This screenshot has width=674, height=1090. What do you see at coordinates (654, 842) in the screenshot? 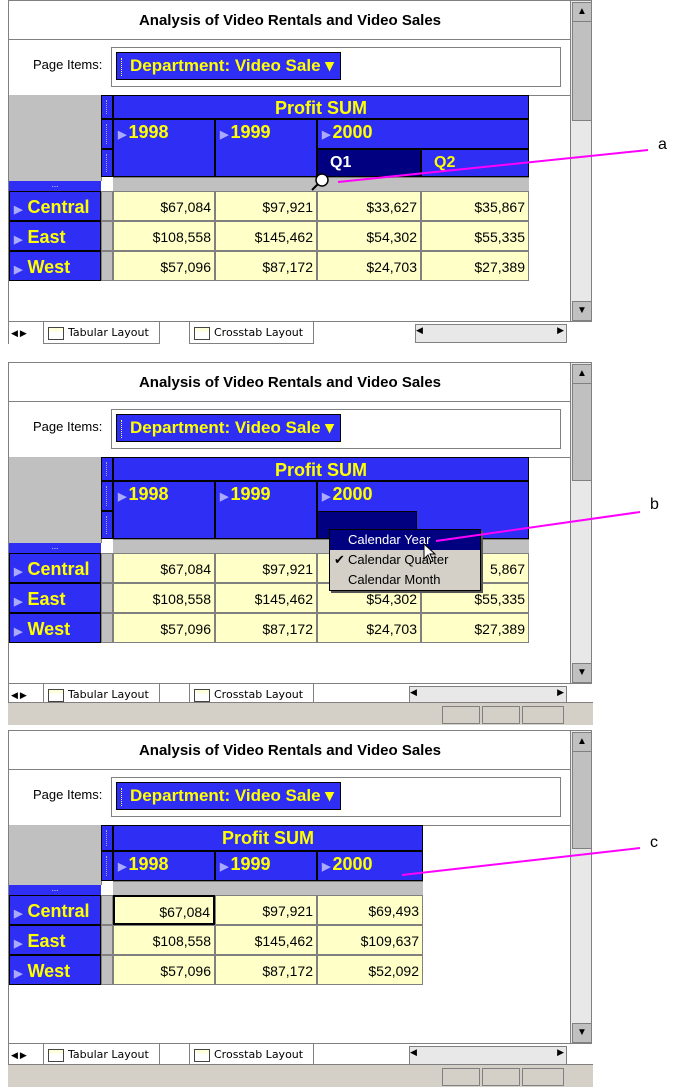
I see `callout-label-c: c` at bounding box center [654, 842].